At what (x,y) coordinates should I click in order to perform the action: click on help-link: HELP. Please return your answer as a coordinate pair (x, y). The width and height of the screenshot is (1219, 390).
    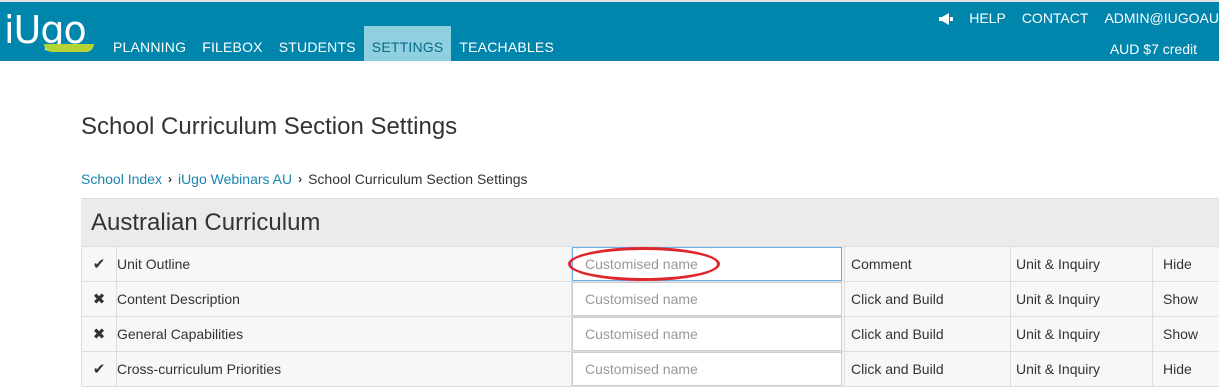
    Looking at the image, I should click on (987, 18).